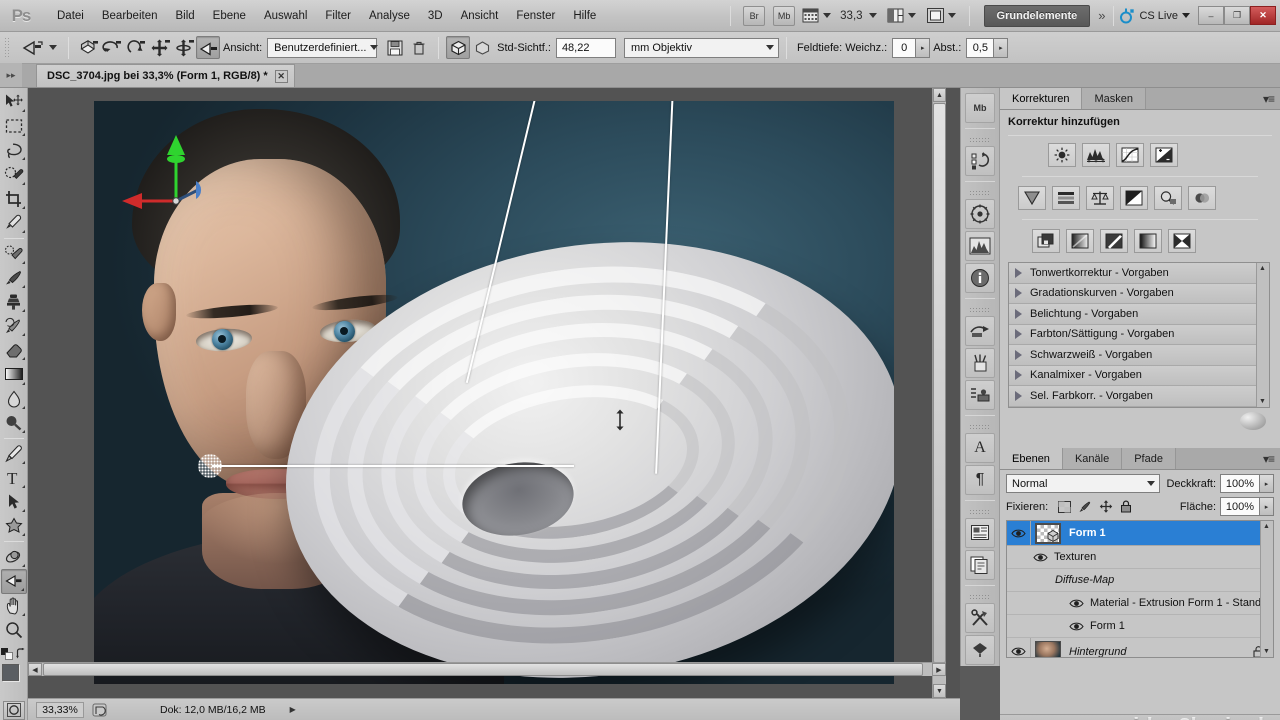 This screenshot has height=720, width=1280. What do you see at coordinates (939, 393) in the screenshot?
I see `canvas-vertical-scrollbar: ▲ ▼` at bounding box center [939, 393].